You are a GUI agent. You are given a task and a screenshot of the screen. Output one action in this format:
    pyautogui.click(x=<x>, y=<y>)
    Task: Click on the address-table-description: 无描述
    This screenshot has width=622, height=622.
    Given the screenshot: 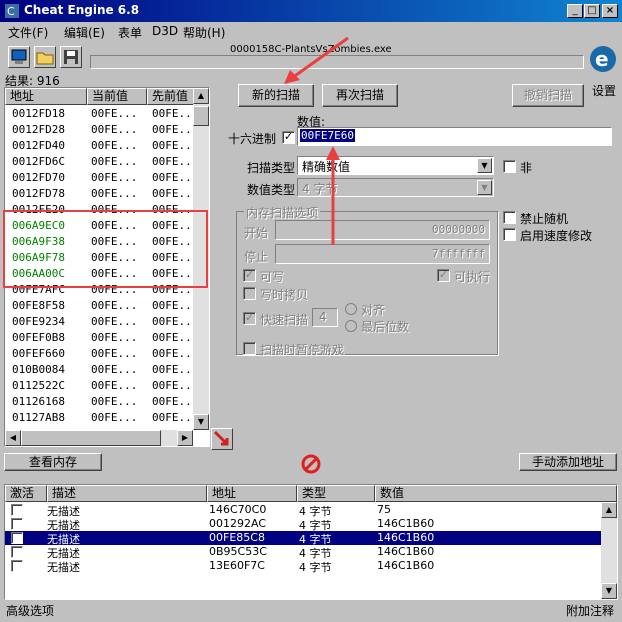 What is the action you would take?
    pyautogui.click(x=63, y=567)
    